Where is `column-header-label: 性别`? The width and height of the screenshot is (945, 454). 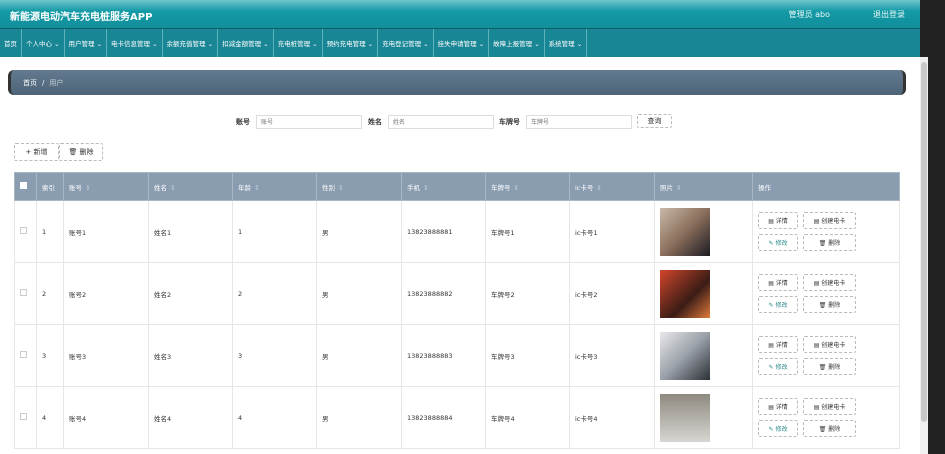 column-header-label: 性别 is located at coordinates (328, 187).